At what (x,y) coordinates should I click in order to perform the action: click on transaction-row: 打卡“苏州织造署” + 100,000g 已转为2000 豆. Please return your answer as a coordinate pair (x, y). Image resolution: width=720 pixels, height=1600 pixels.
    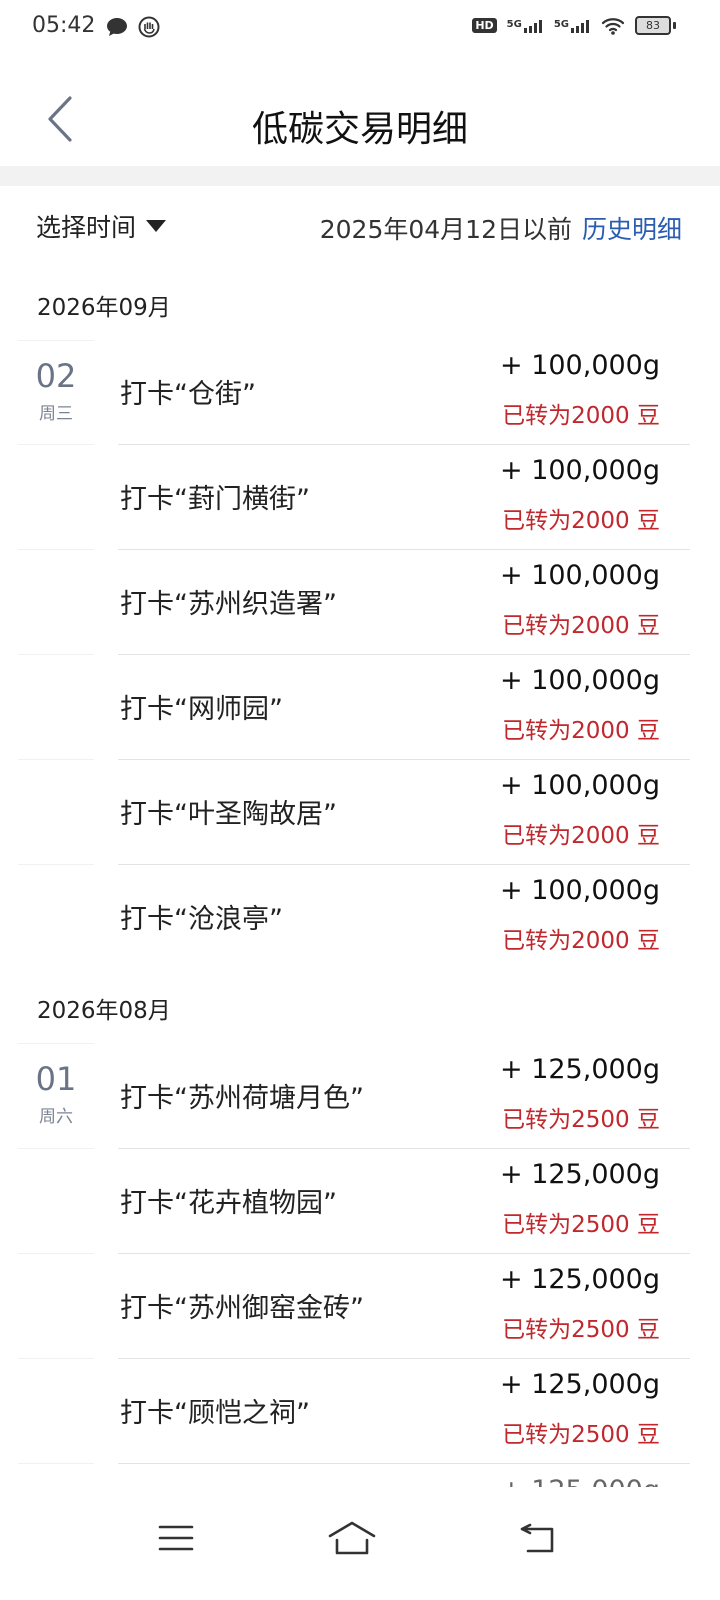
    Looking at the image, I should click on (404, 602).